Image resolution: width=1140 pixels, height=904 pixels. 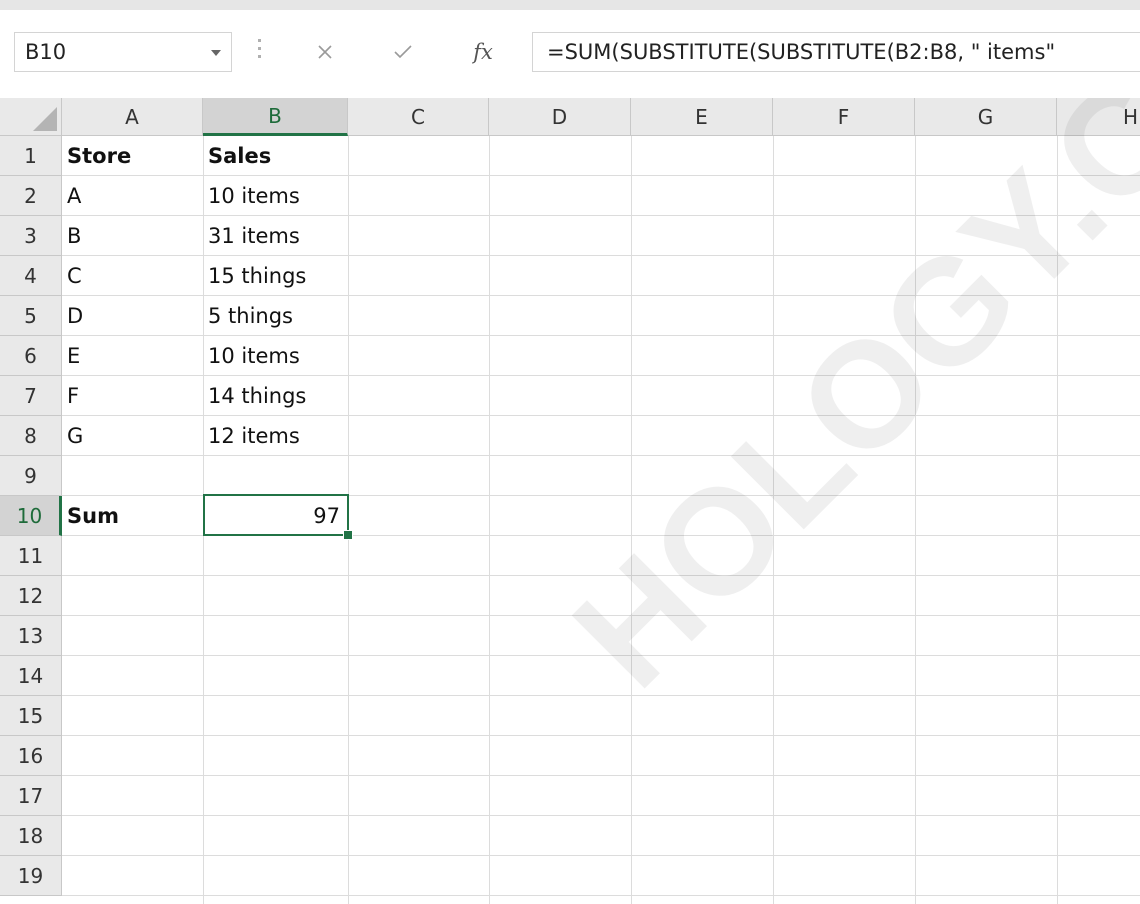 I want to click on column-header-h: H, so click(x=1098, y=117).